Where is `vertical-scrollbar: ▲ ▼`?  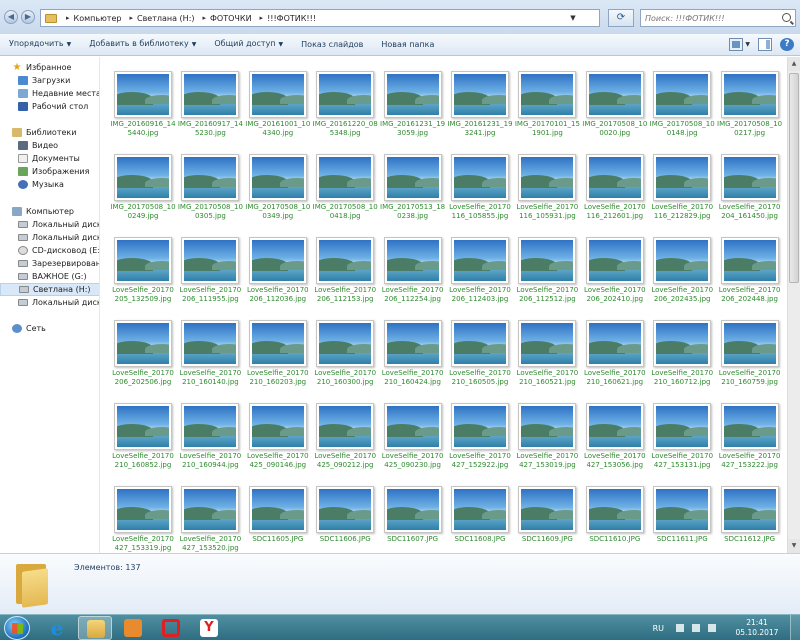 vertical-scrollbar: ▲ ▼ is located at coordinates (793, 305).